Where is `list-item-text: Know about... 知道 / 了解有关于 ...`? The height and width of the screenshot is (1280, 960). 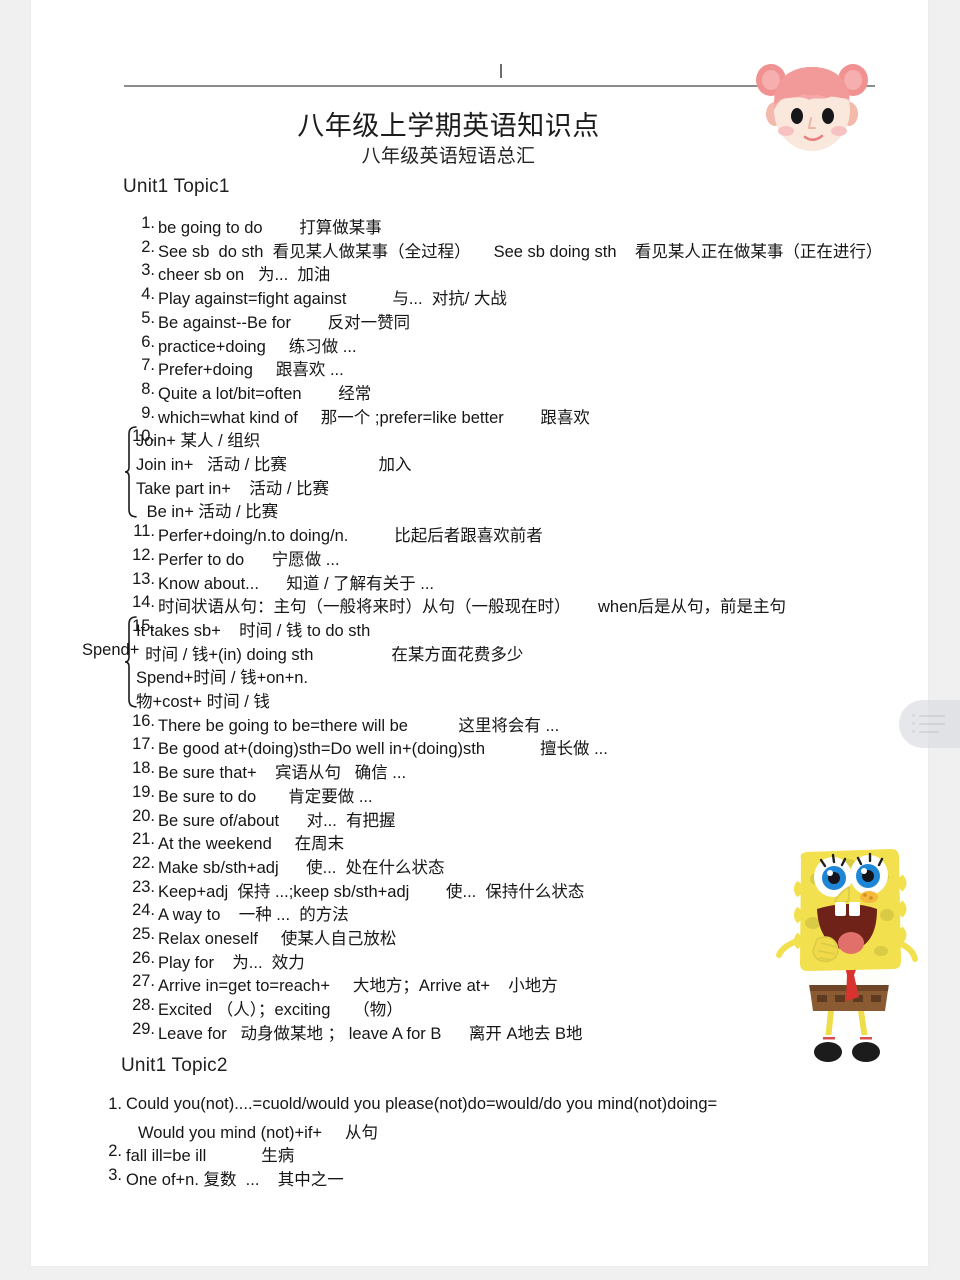
list-item-text: Know about... 知道 / 了解有关于 ... is located at coordinates (296, 583).